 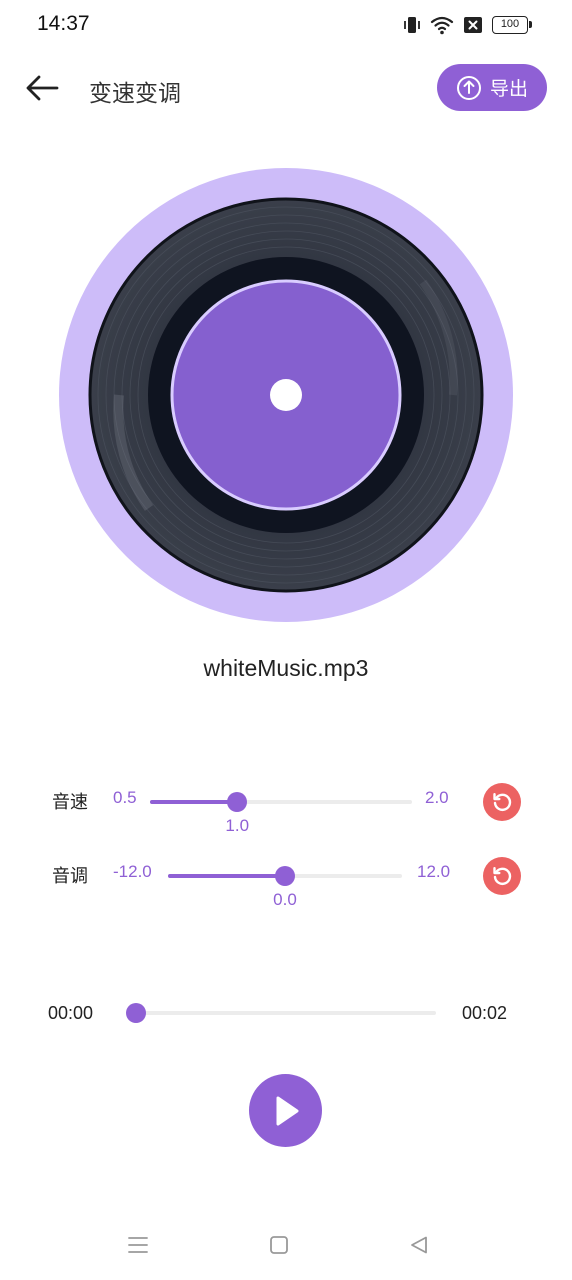 I want to click on record-spindle-hole, so click(x=286, y=395).